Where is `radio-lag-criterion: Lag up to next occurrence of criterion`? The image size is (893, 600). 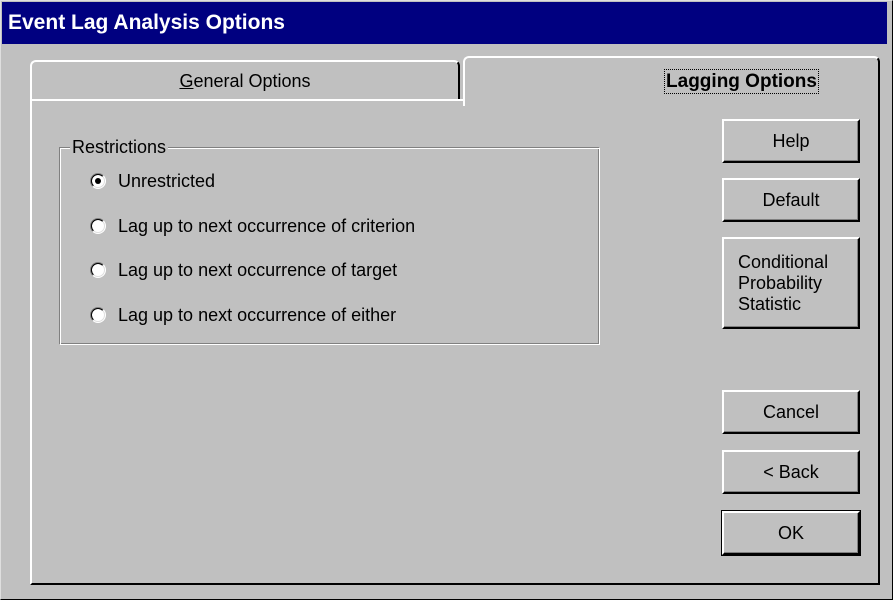 radio-lag-criterion: Lag up to next occurrence of criterion is located at coordinates (252, 226).